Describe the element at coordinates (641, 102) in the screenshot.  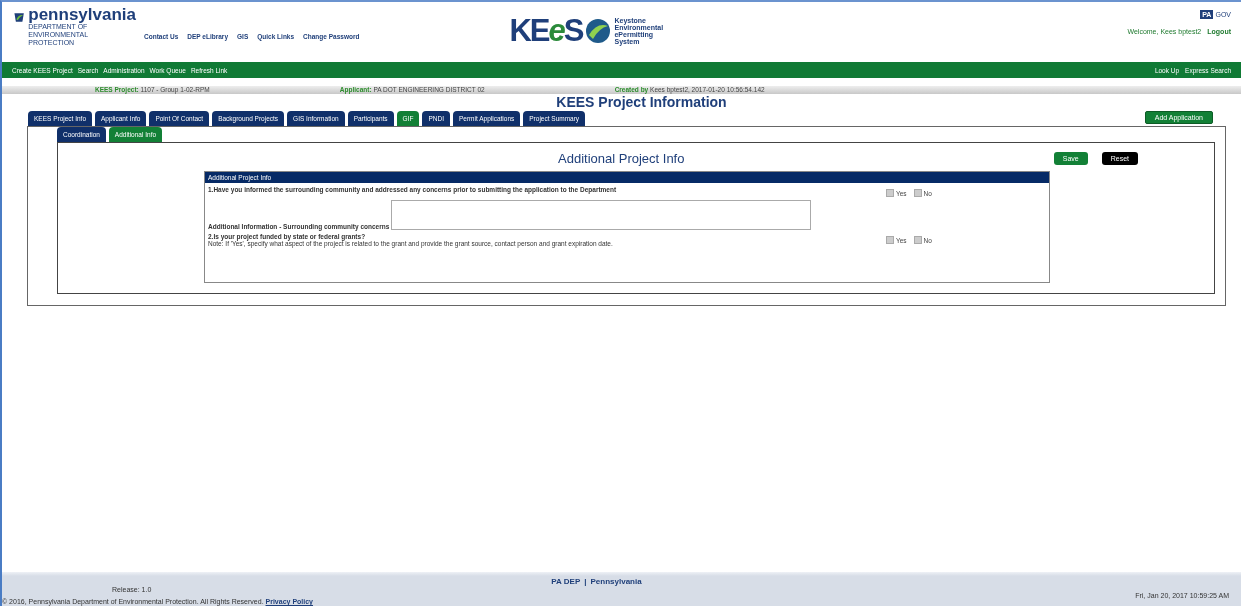
I see `page-title: KEES Project Information` at that location.